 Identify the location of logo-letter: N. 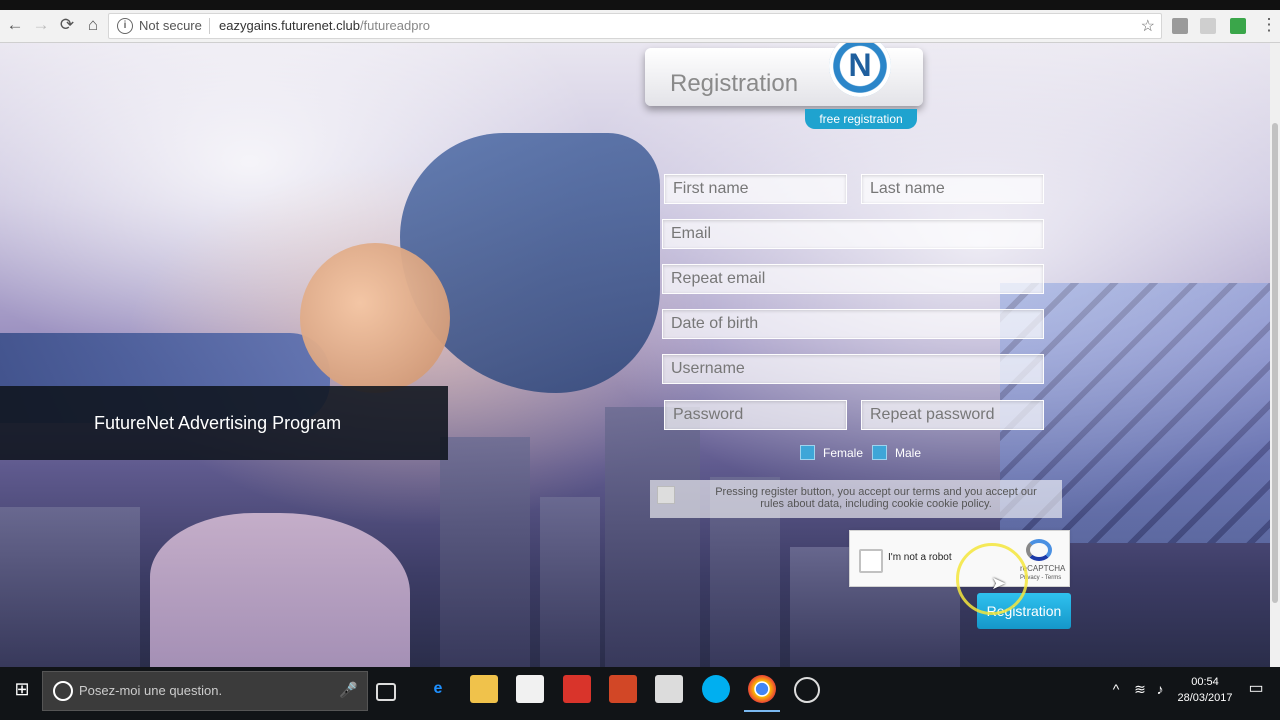
(860, 65).